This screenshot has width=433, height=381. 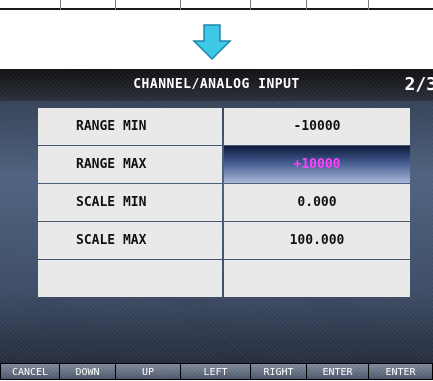 What do you see at coordinates (317, 240) in the screenshot?
I see `value-field-scale-max: 100.000` at bounding box center [317, 240].